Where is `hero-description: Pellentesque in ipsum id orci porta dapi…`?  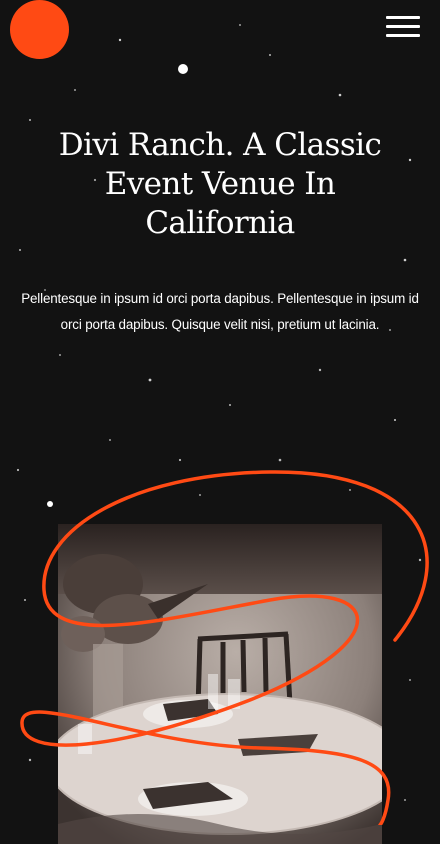 hero-description: Pellentesque in ipsum id orci porta dapi… is located at coordinates (220, 311).